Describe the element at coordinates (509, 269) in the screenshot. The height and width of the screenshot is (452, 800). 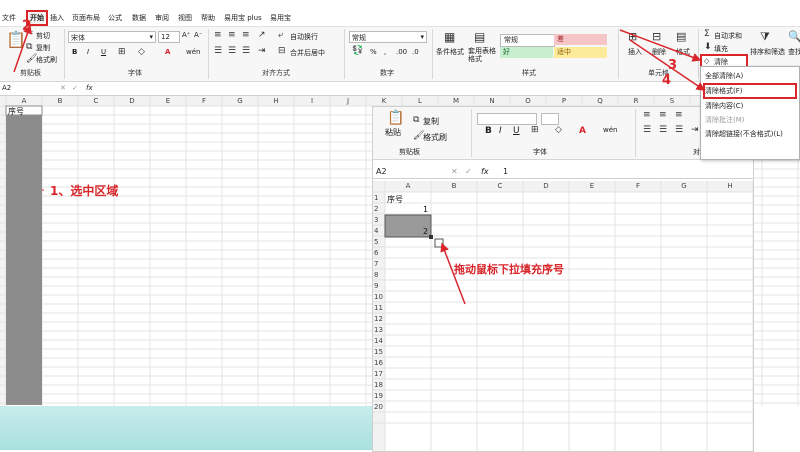
I see `drag-hint-label: 拖动鼠标下拉填充序号` at that location.